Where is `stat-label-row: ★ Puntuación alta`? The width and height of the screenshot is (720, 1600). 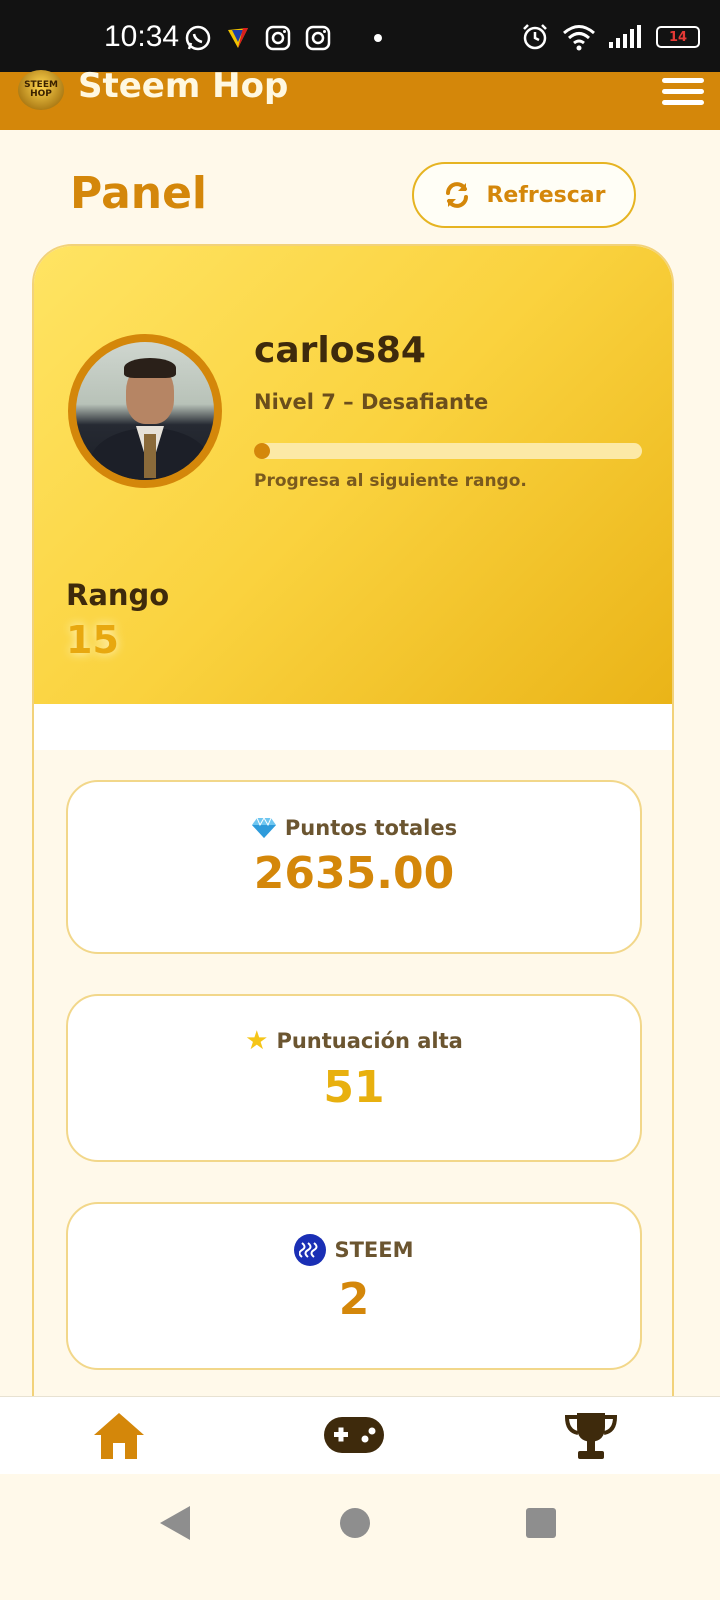
stat-label-row: ★ Puntuación alta is located at coordinates (354, 1041).